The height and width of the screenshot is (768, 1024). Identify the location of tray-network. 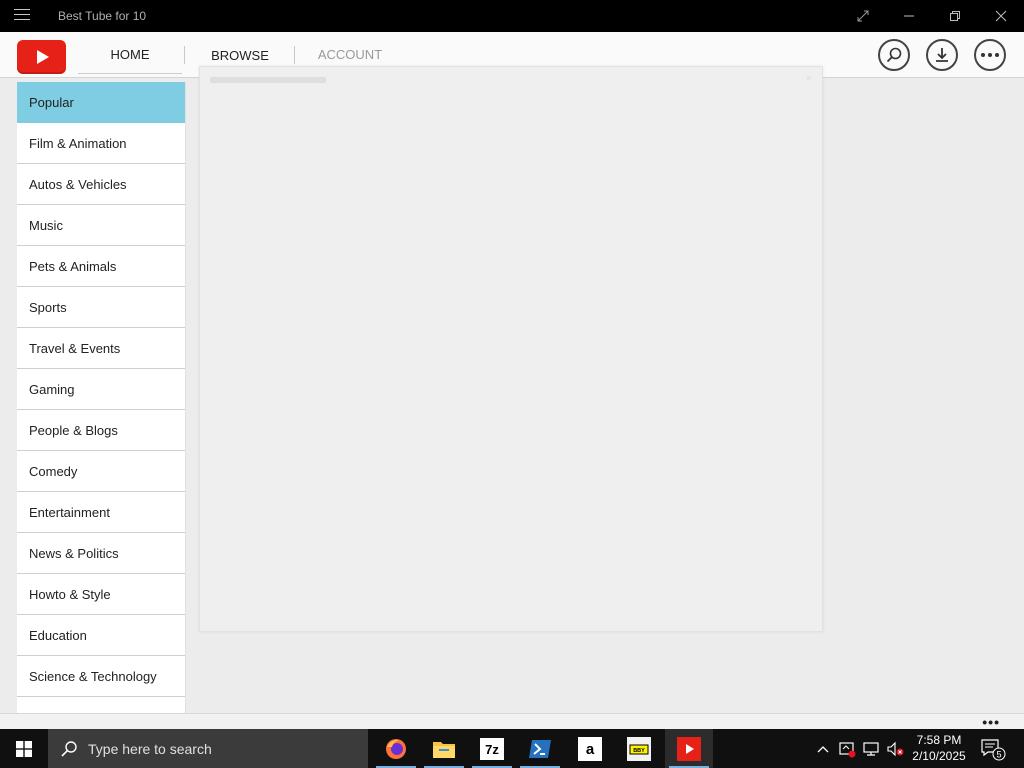
(871, 748).